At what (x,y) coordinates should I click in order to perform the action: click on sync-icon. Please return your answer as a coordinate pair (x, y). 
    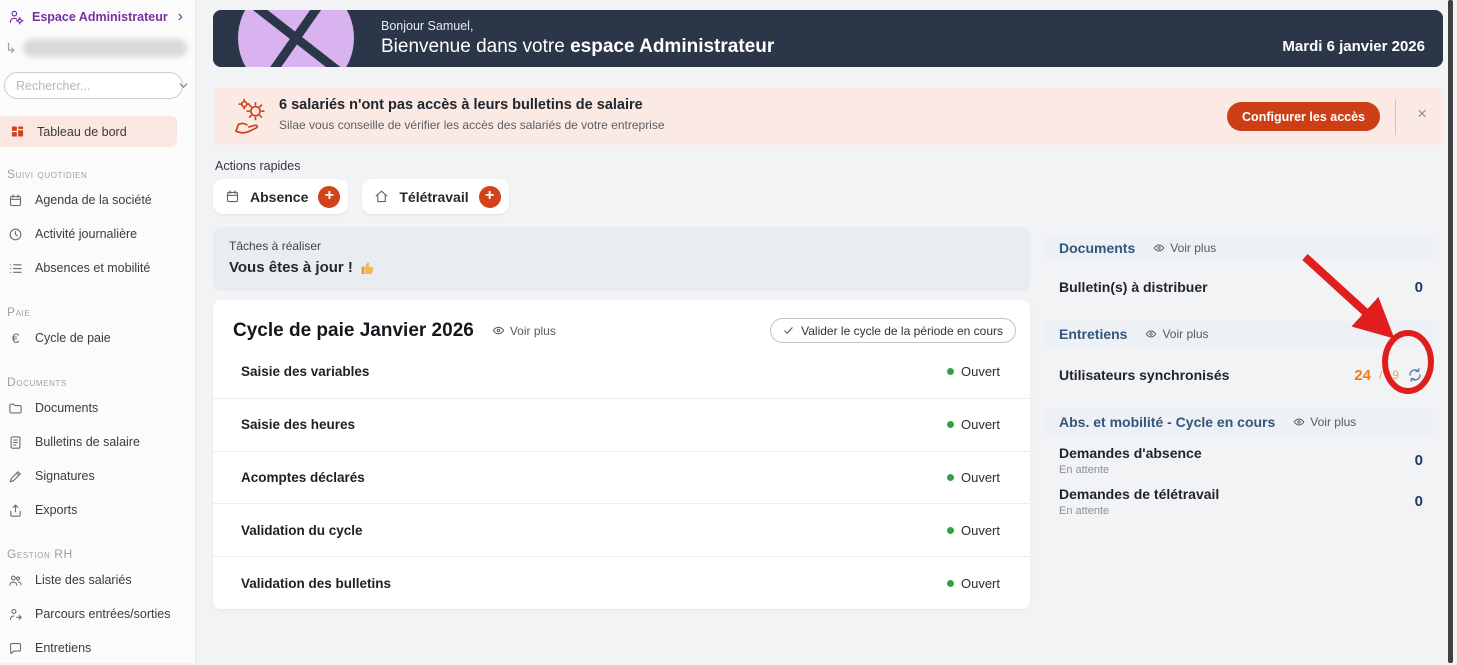
    Looking at the image, I should click on (1415, 375).